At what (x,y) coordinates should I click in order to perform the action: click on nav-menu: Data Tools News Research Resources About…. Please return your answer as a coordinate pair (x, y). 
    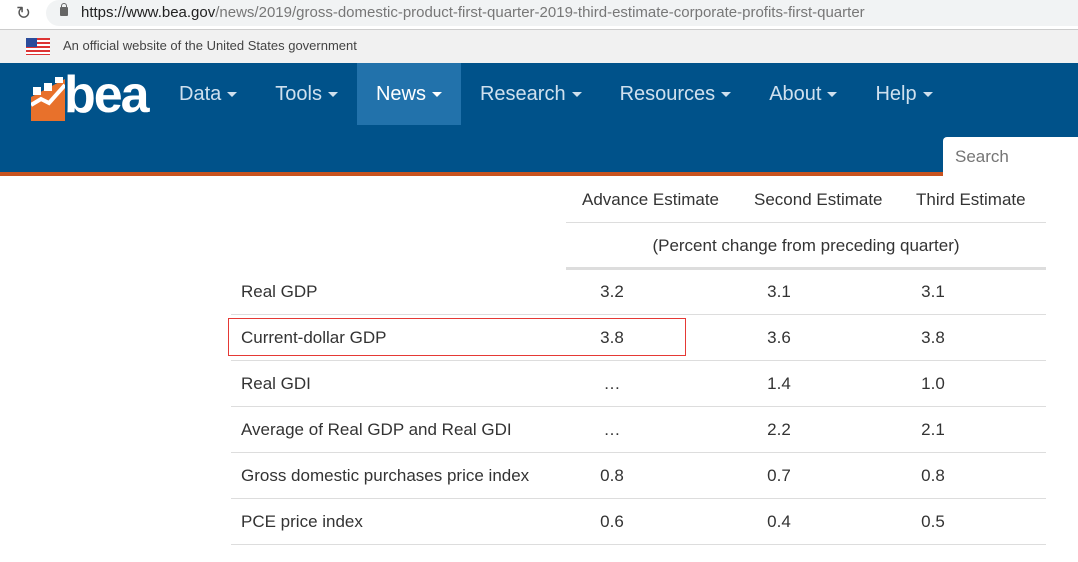
    Looking at the image, I should click on (556, 94).